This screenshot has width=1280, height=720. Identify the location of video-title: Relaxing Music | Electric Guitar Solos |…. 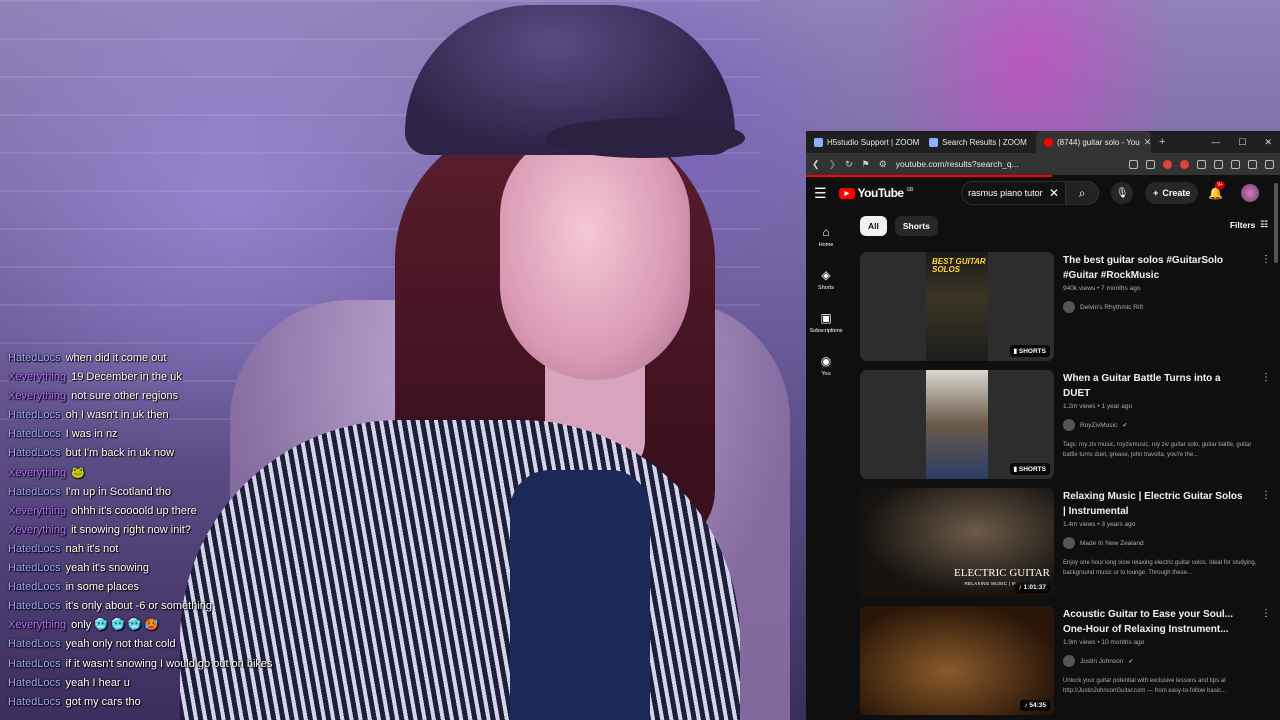
(1153, 504).